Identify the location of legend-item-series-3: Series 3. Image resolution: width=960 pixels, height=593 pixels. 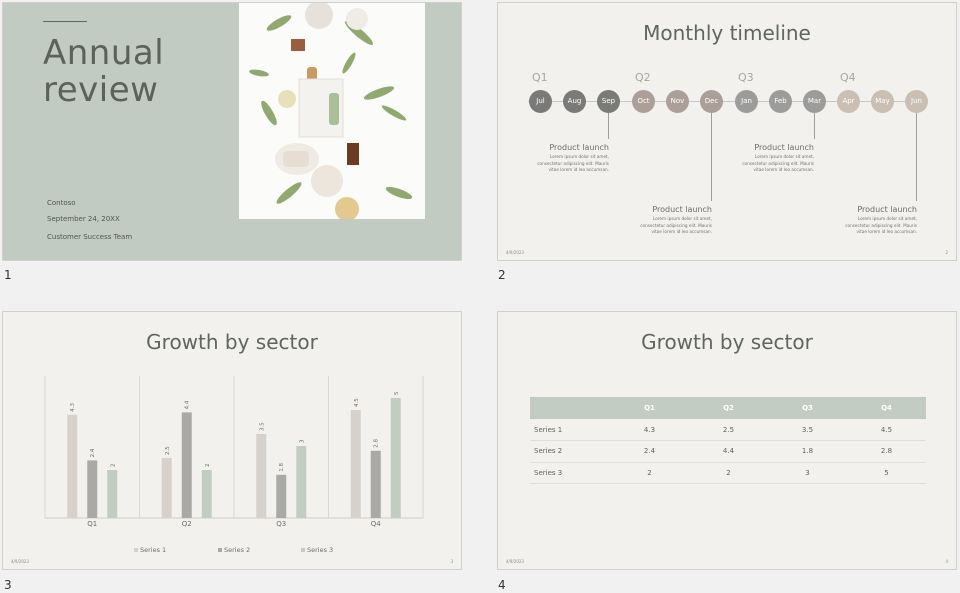
(317, 550).